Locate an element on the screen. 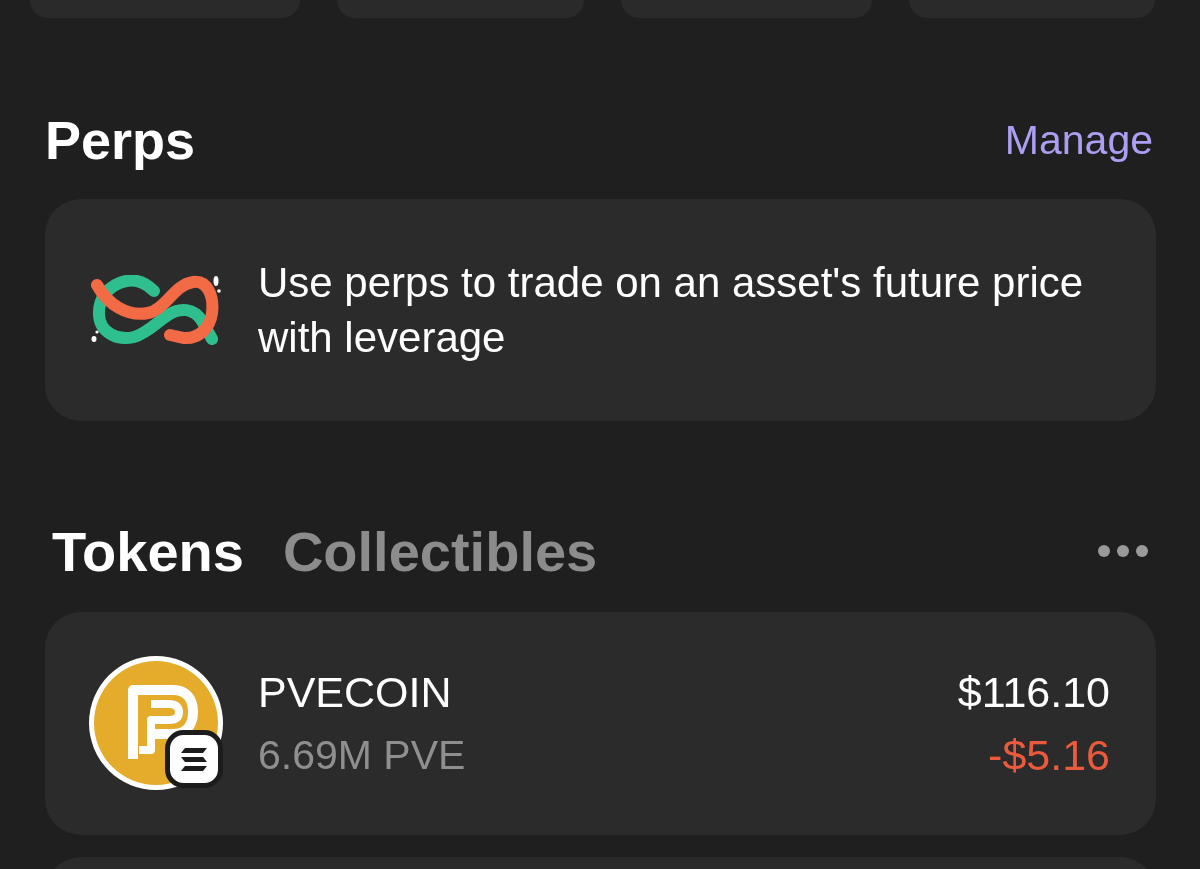 This screenshot has height=869, width=1200. asset-tab: Tokens is located at coordinates (148, 551).